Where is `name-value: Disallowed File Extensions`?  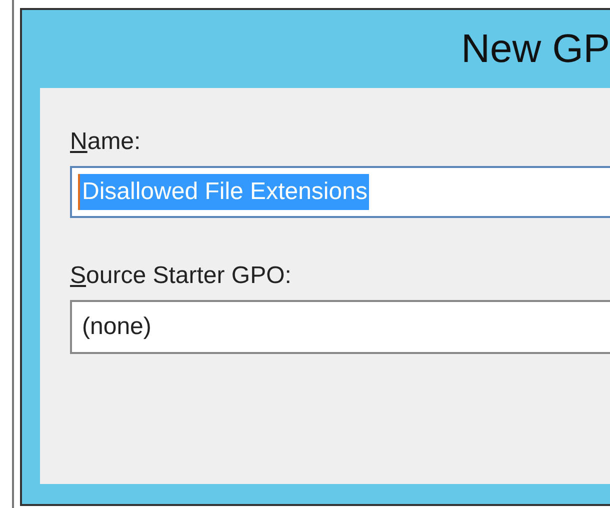
name-value: Disallowed File Extensions is located at coordinates (224, 192).